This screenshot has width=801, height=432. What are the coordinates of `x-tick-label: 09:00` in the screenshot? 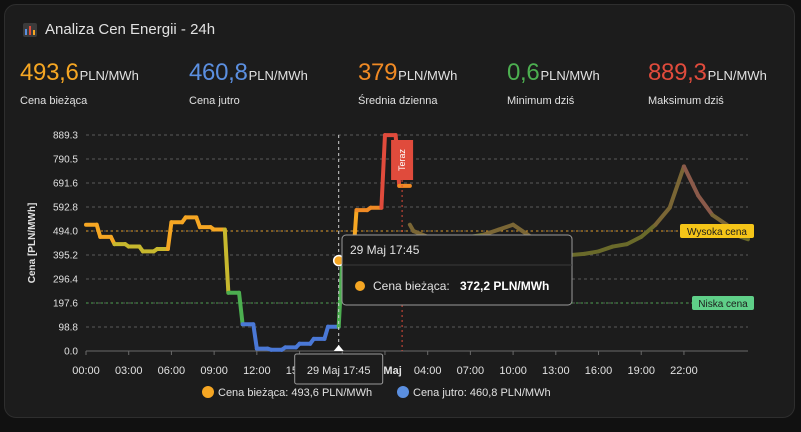 It's located at (214, 371).